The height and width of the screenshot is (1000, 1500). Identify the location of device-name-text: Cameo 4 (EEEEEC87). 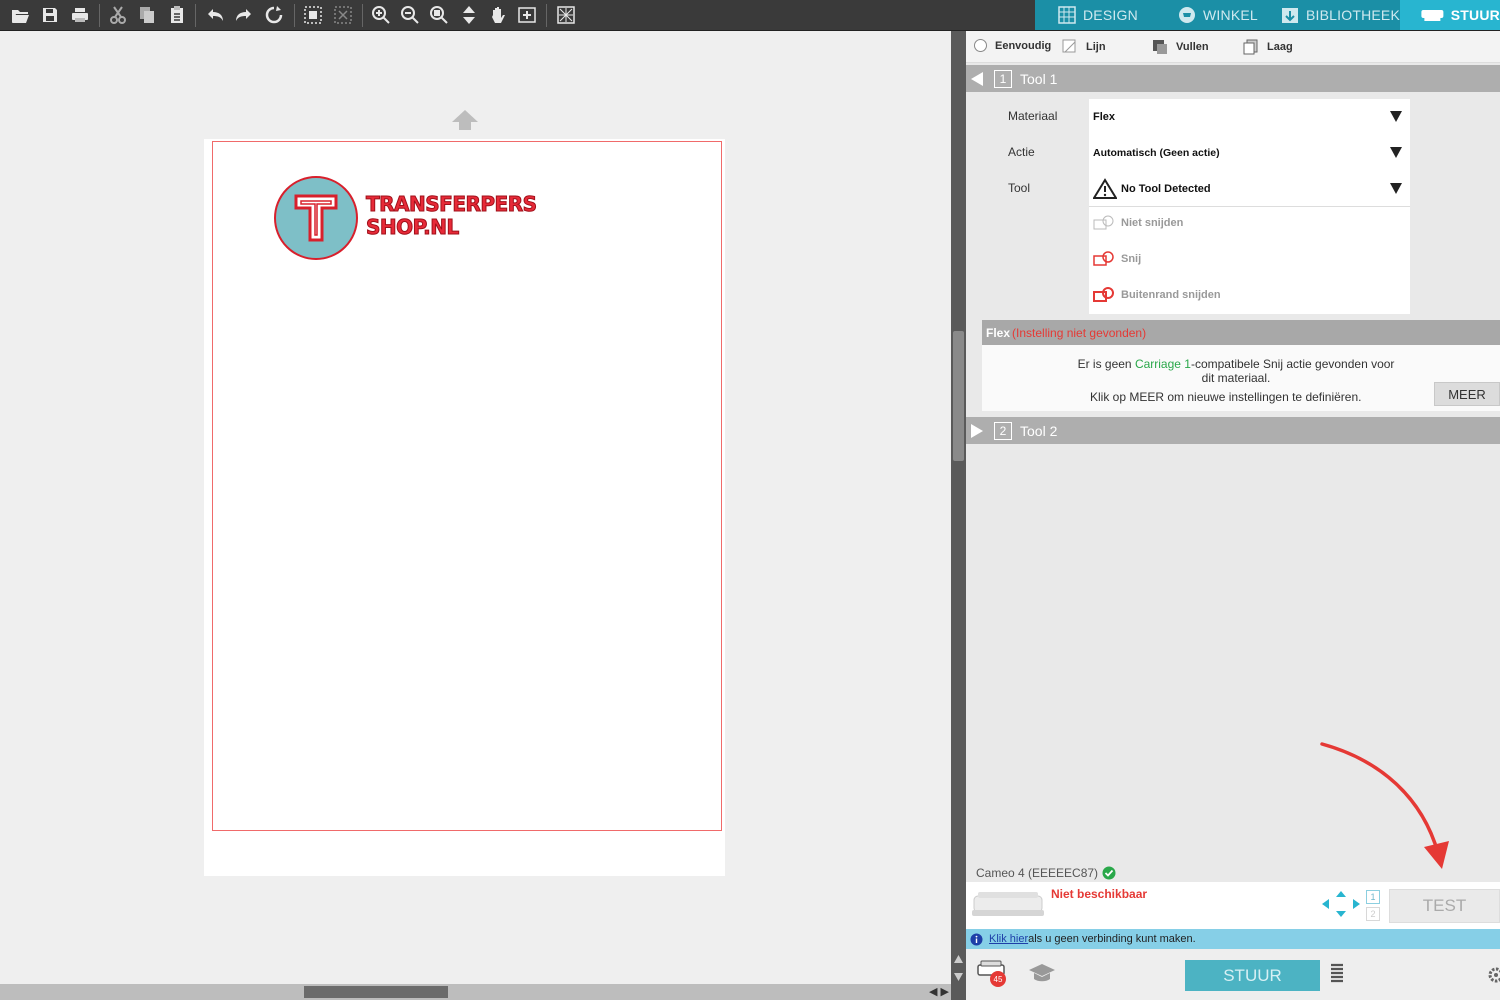
(1037, 873).